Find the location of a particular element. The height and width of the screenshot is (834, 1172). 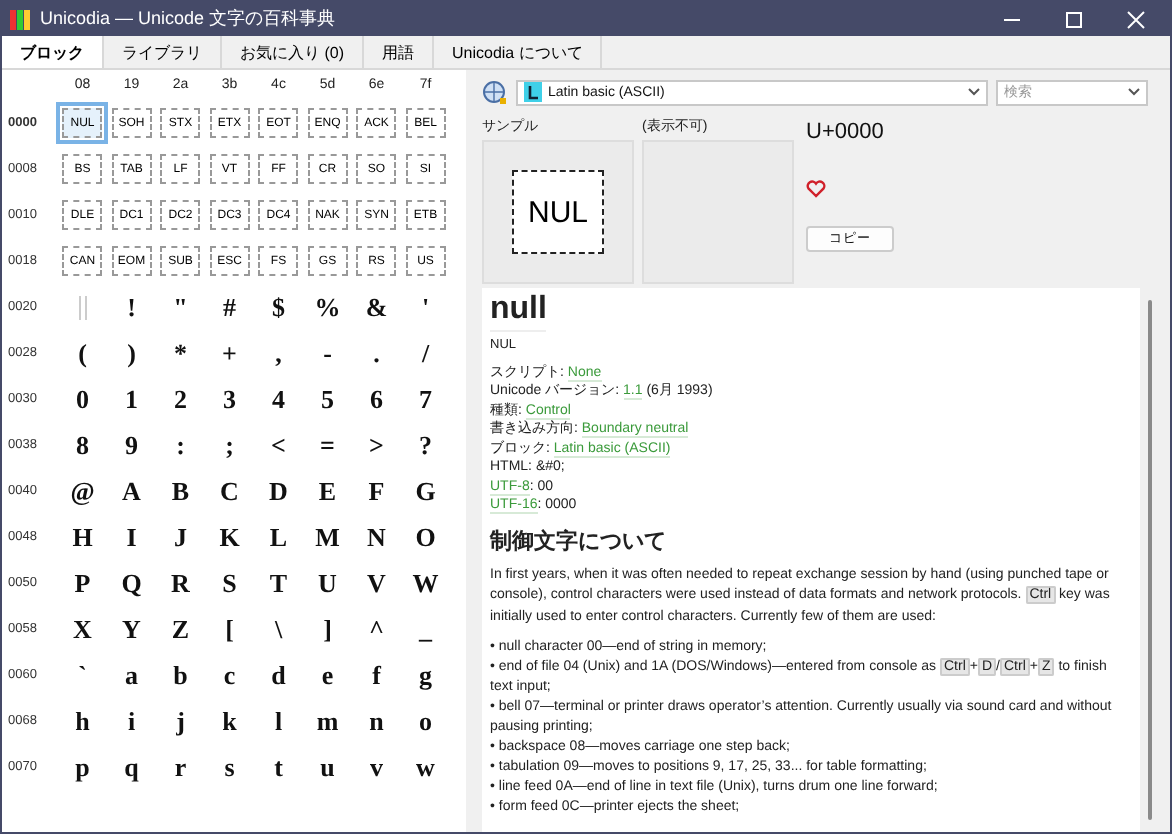

tab: ブロック is located at coordinates (53, 52).